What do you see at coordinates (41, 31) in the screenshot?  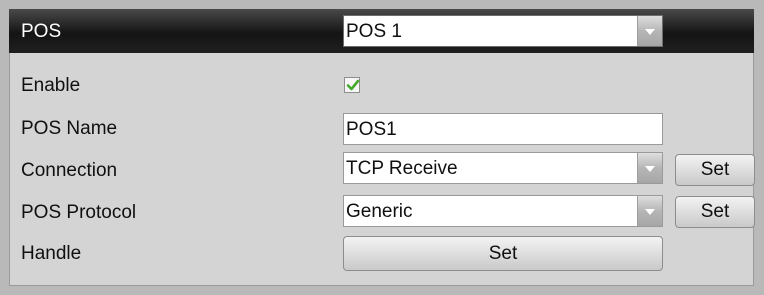 I see `page-title: POS` at bounding box center [41, 31].